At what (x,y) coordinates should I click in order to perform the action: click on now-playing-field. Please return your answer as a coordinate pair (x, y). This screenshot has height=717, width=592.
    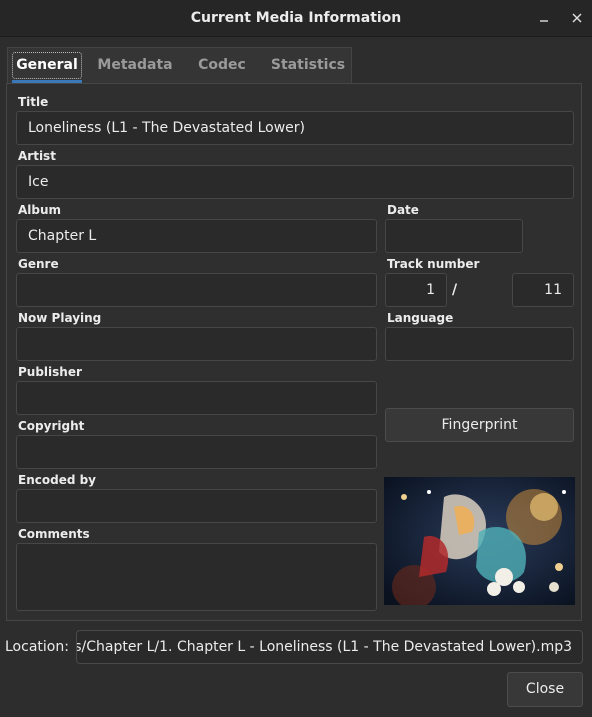
    Looking at the image, I should click on (196, 344).